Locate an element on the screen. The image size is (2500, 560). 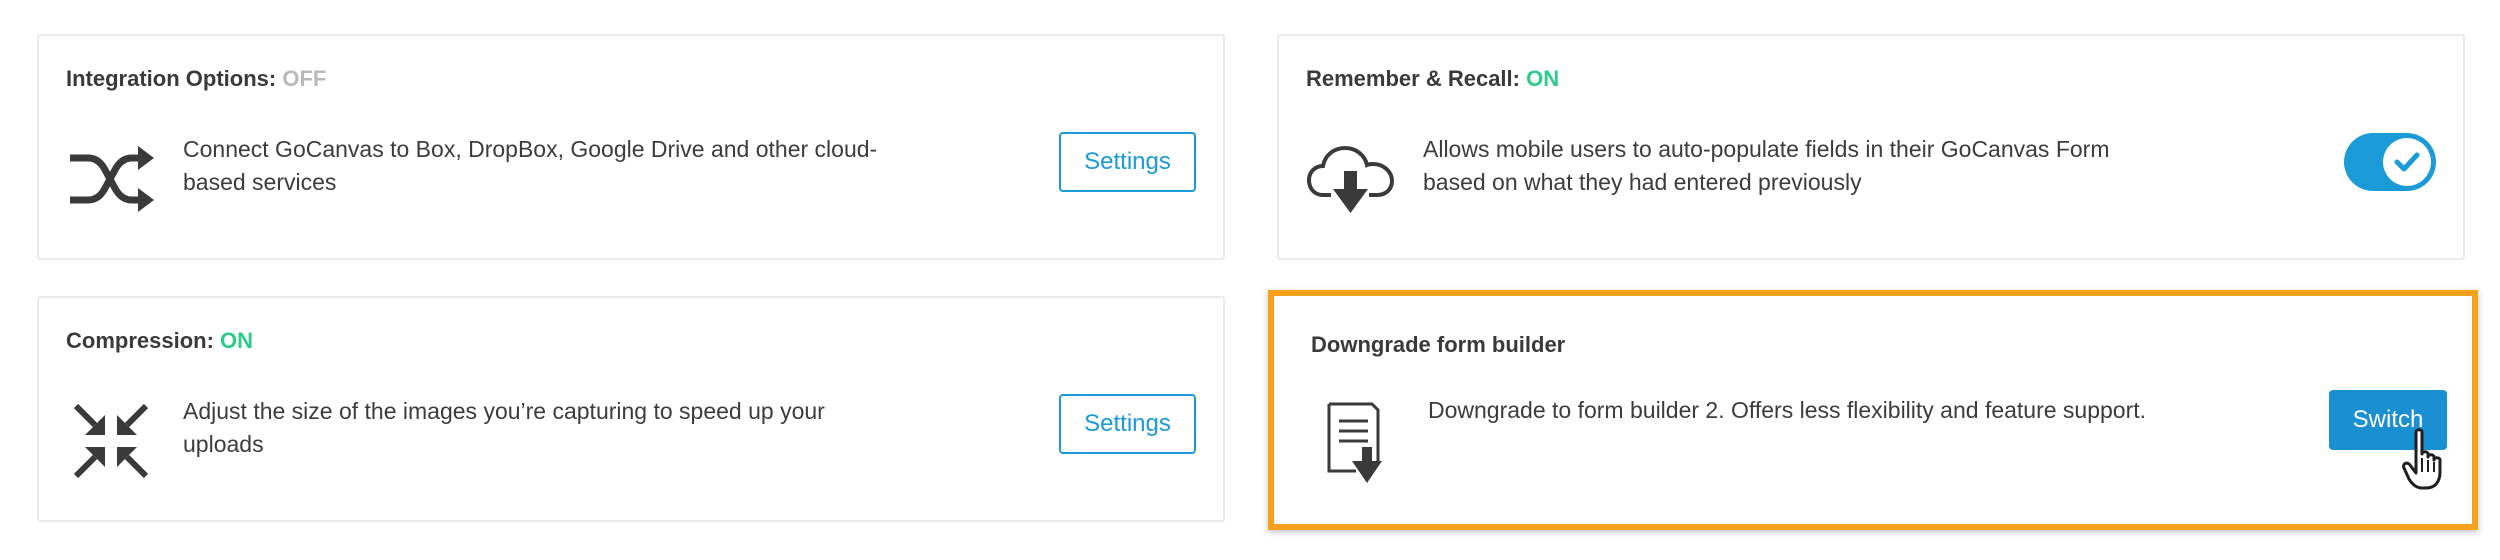
remember-recall-toggle is located at coordinates (2390, 162).